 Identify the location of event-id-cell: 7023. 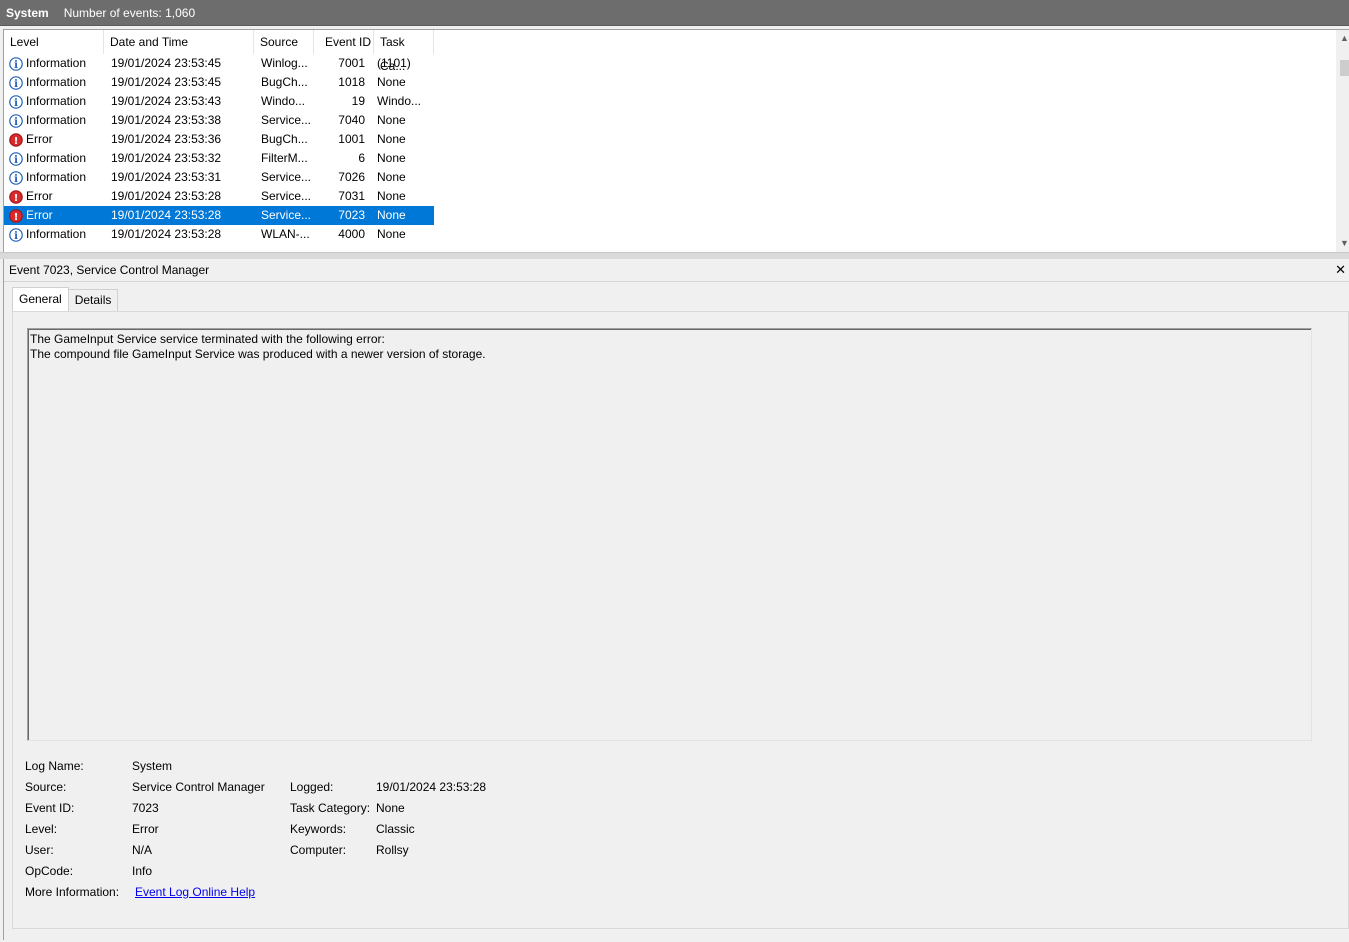
(342, 215).